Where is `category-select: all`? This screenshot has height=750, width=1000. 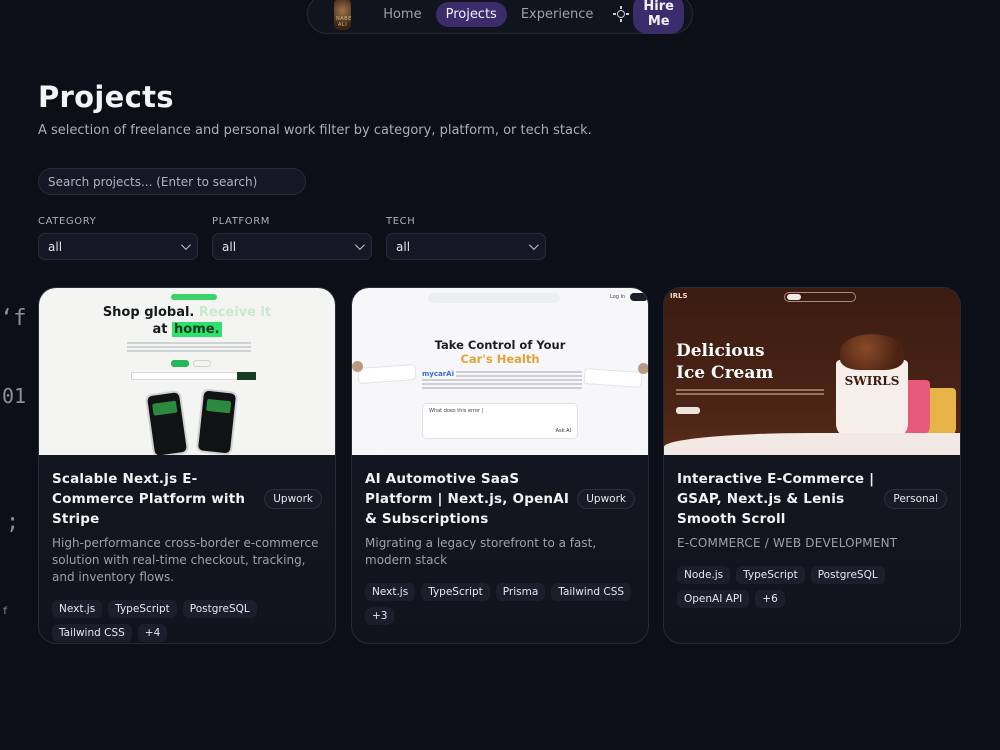
category-select: all is located at coordinates (118, 246).